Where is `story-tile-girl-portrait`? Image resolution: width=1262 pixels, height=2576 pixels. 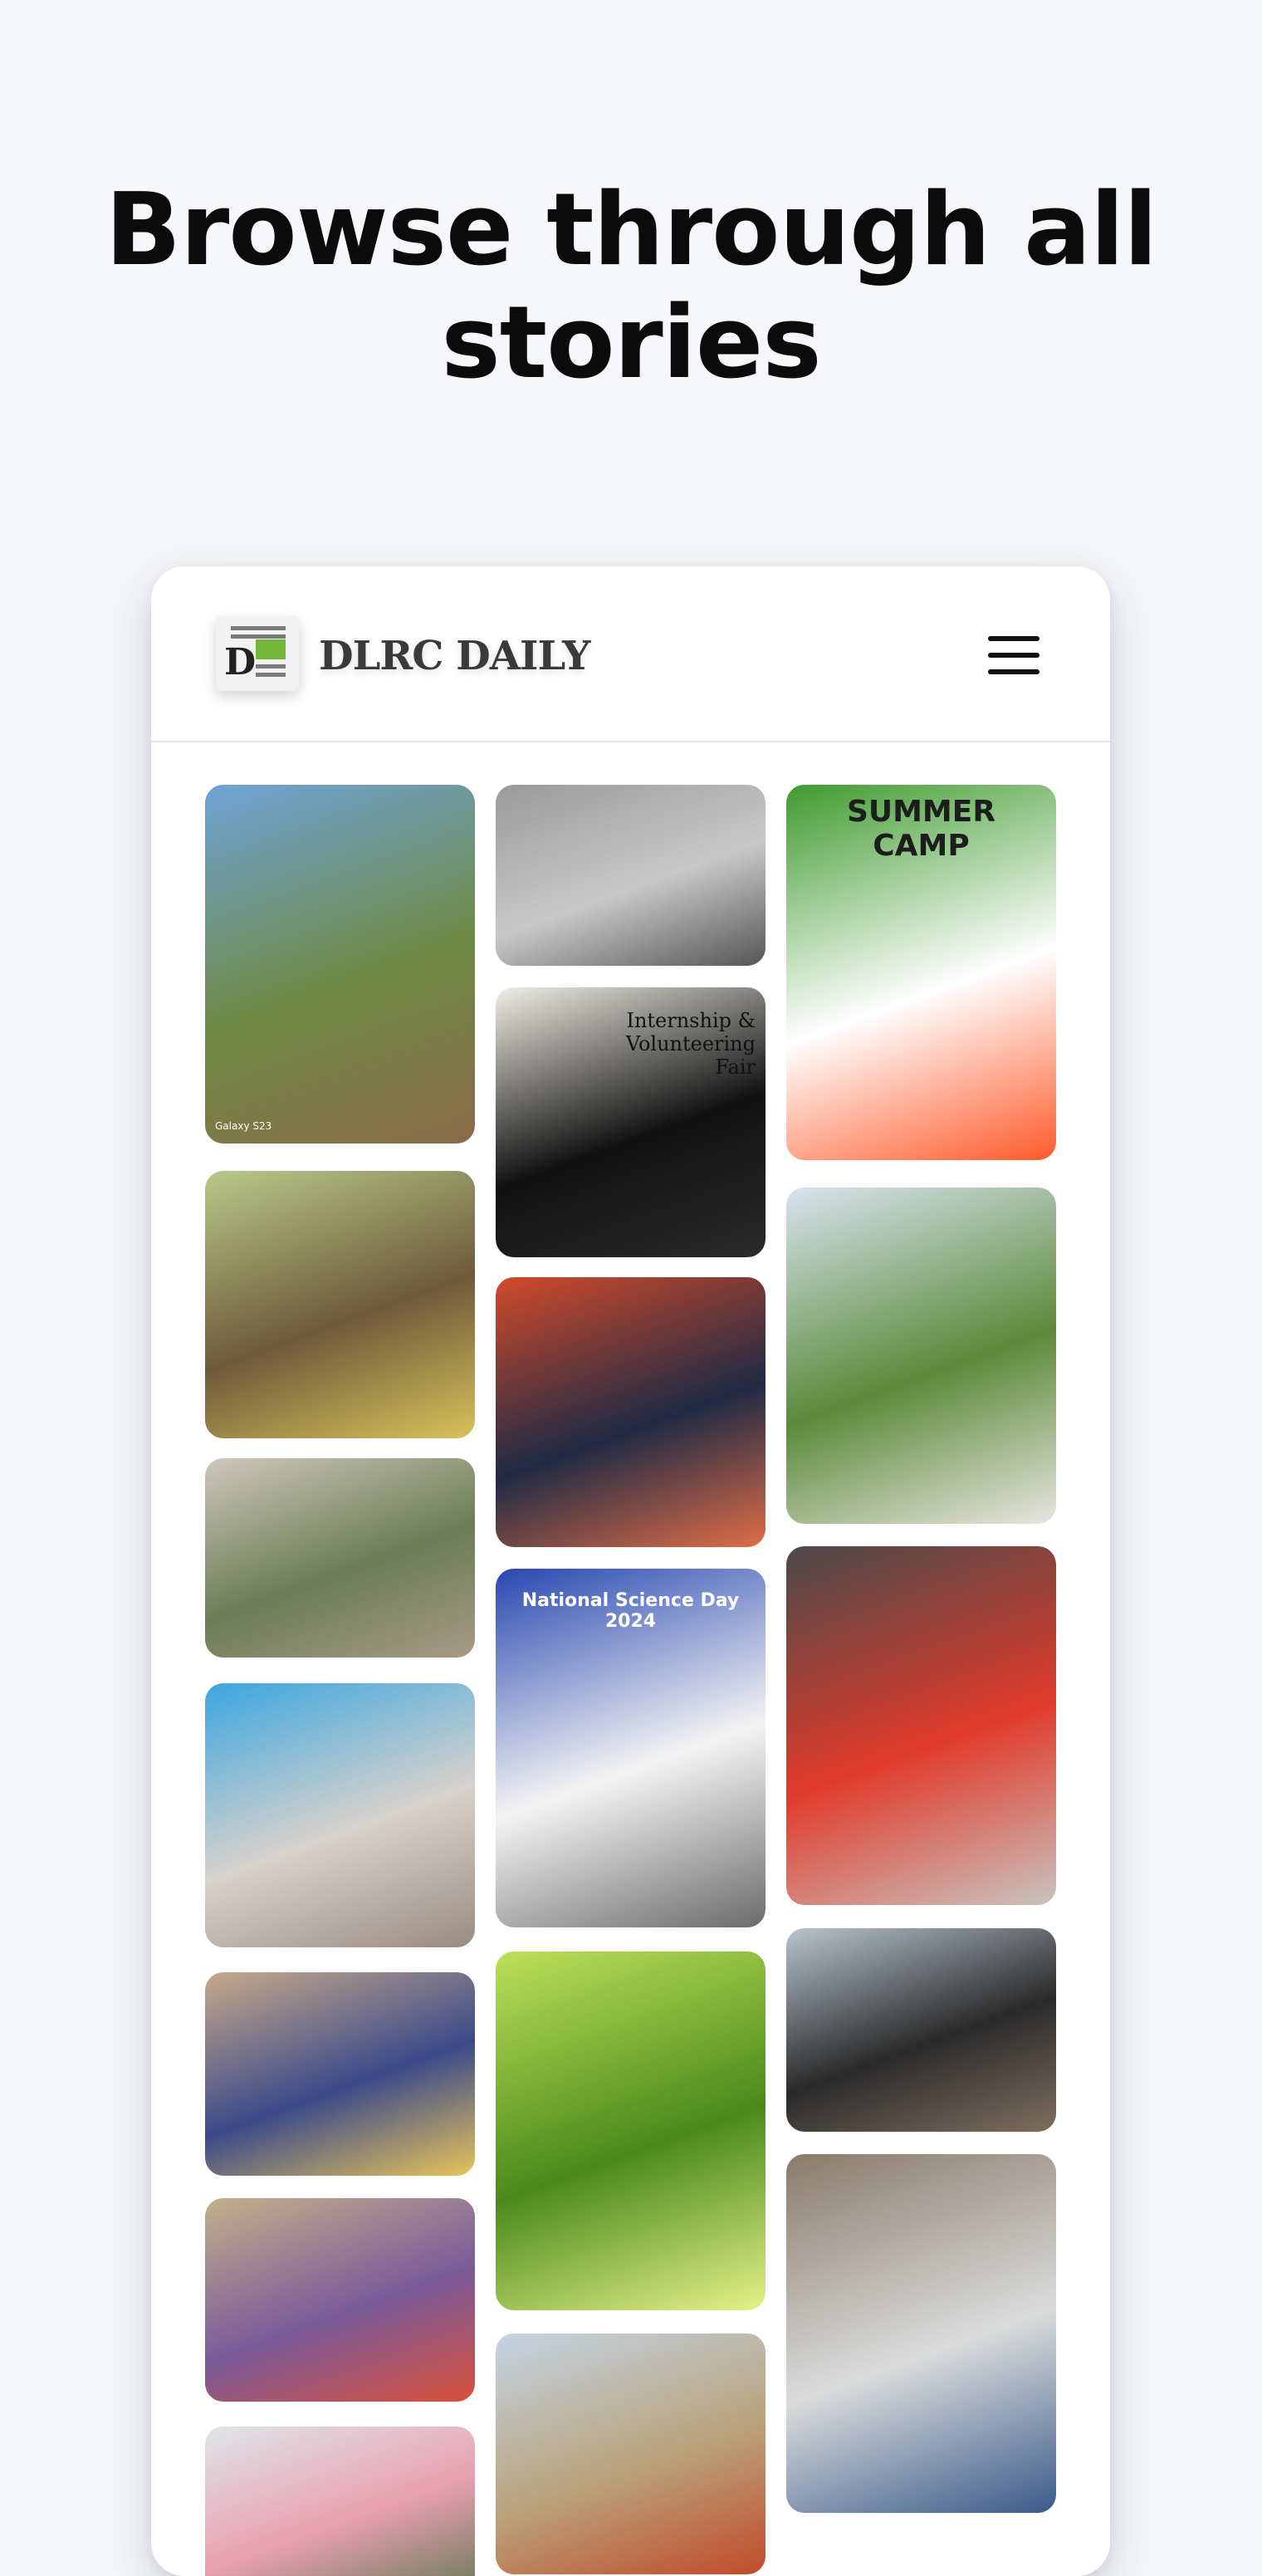
story-tile-girl-portrait is located at coordinates (340, 1304).